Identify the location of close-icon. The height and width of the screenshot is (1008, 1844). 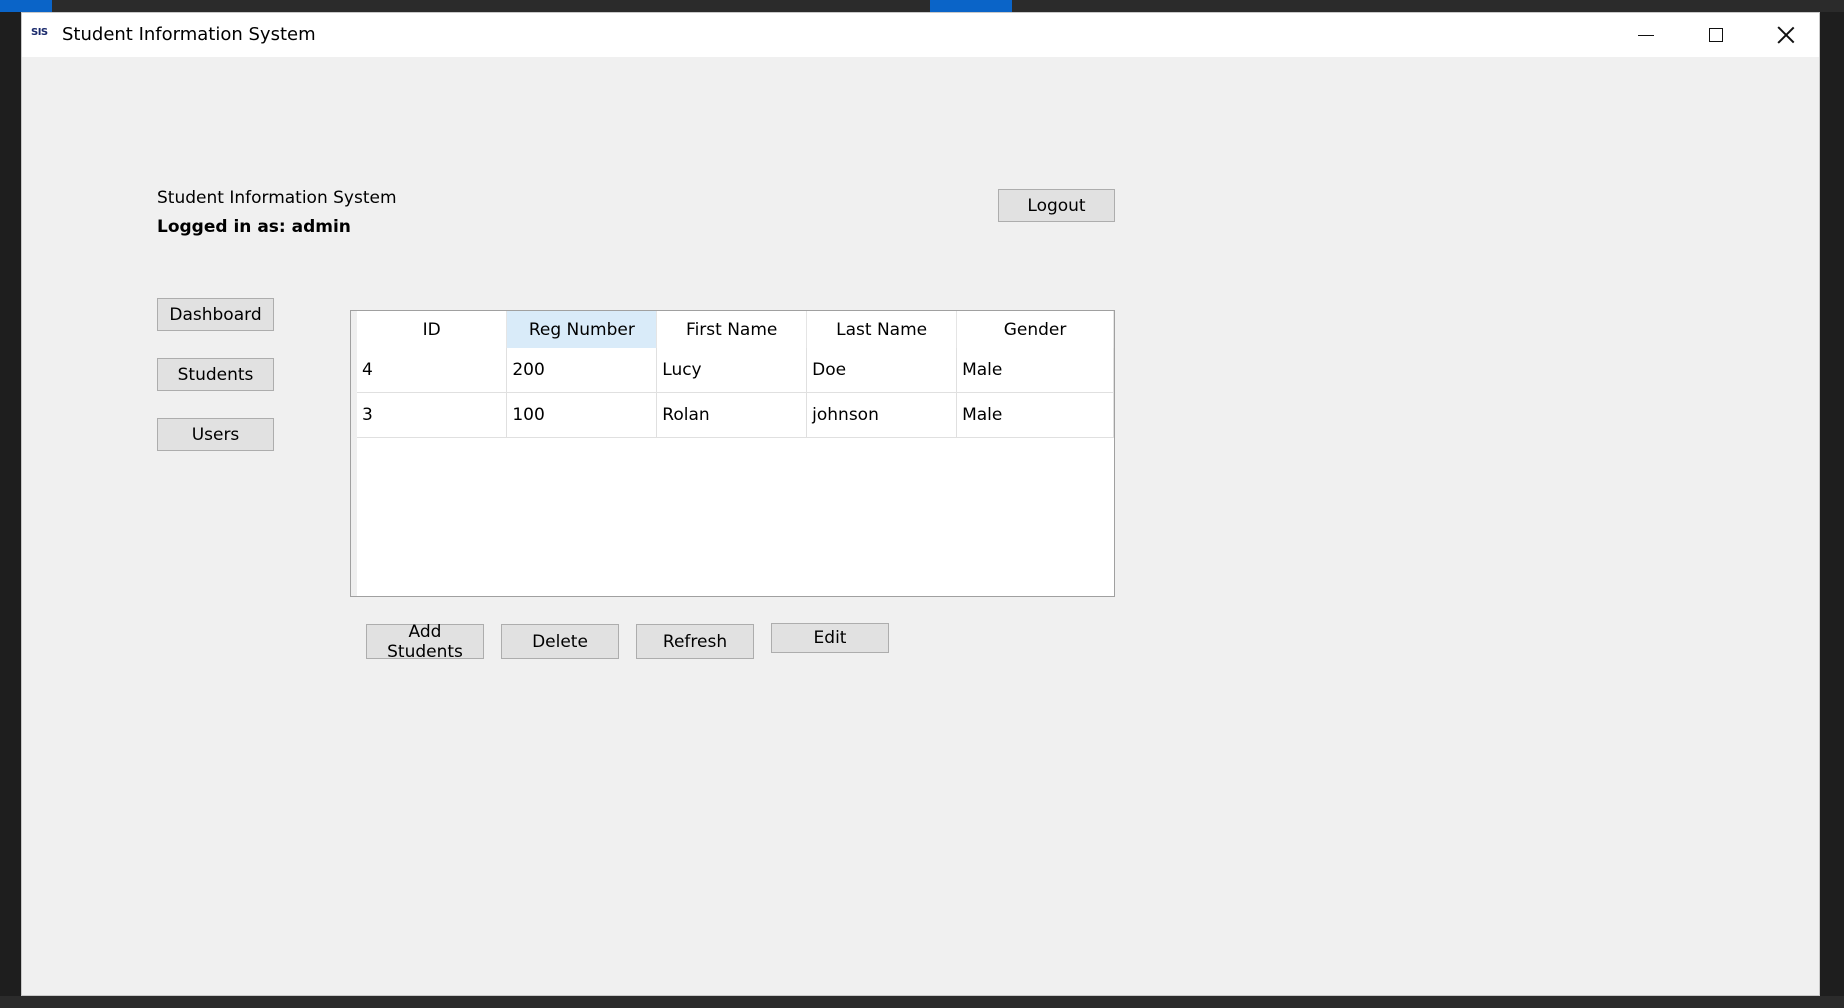
(1786, 35).